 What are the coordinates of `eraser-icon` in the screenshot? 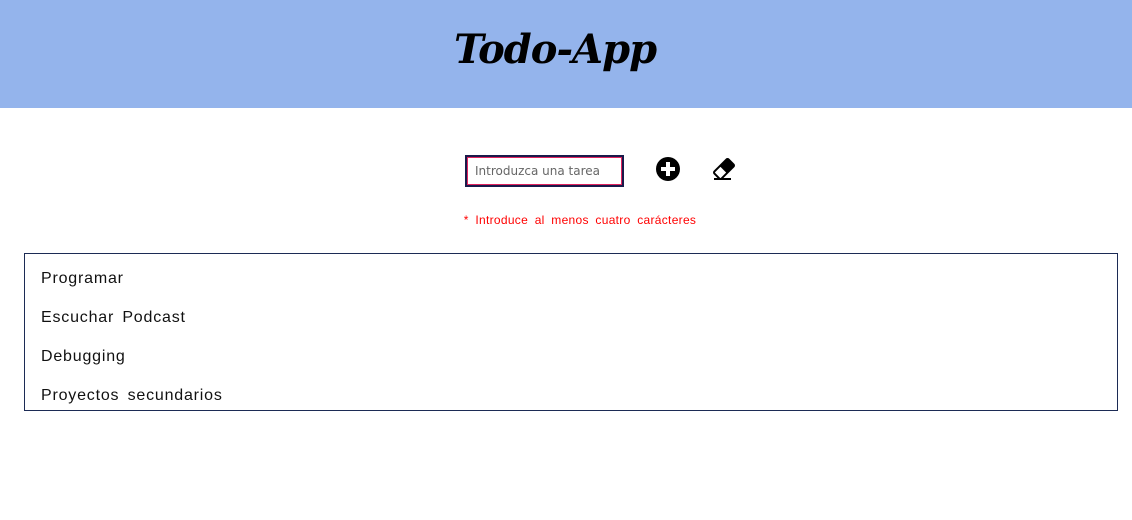 It's located at (724, 169).